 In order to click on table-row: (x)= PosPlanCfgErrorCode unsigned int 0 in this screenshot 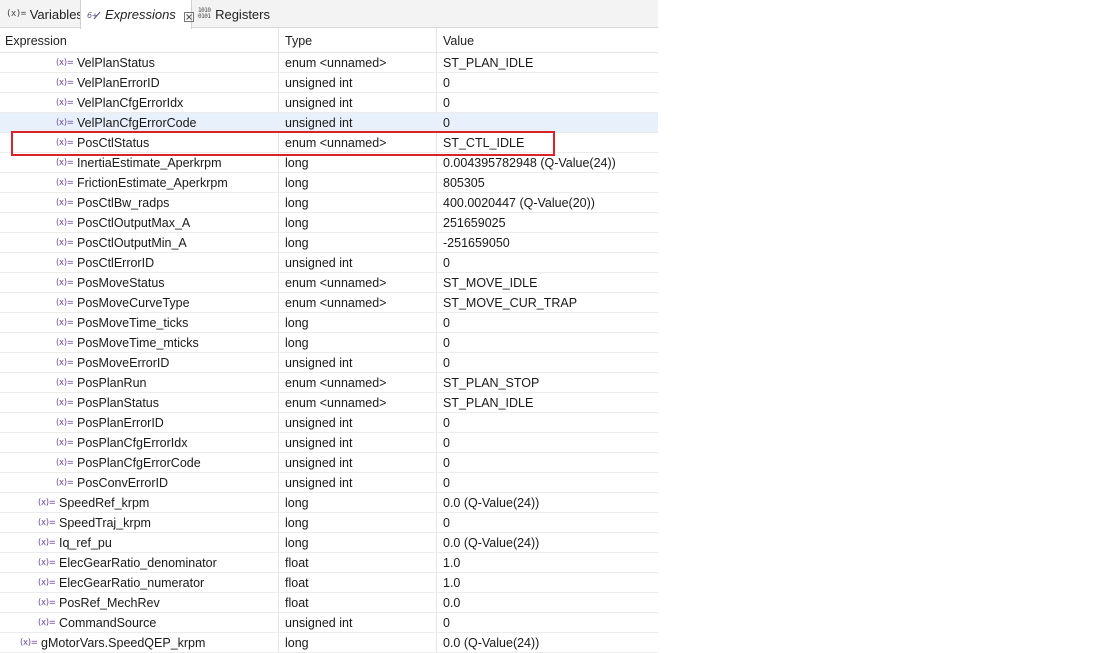, I will do `click(329, 463)`.